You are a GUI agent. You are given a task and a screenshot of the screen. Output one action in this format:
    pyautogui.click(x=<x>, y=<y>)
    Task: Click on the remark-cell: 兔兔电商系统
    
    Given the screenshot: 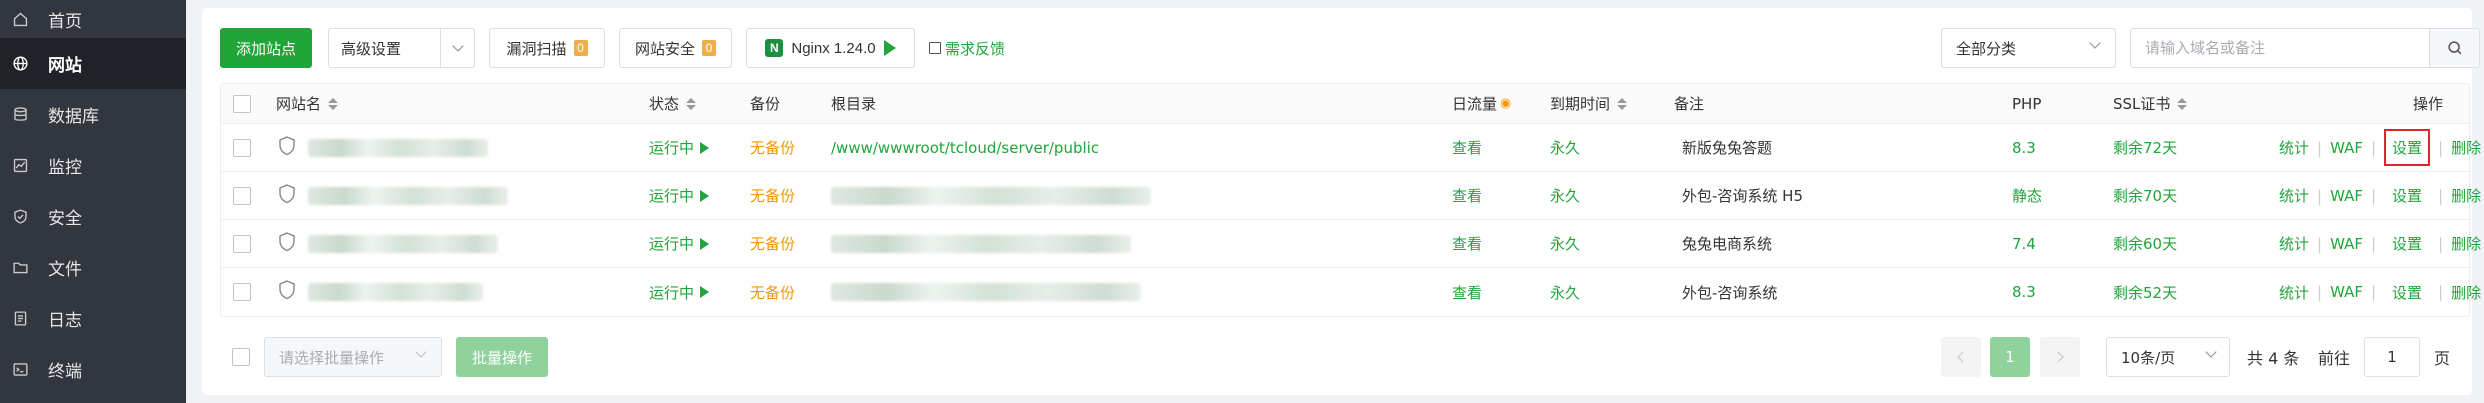 What is the action you would take?
    pyautogui.click(x=1727, y=243)
    